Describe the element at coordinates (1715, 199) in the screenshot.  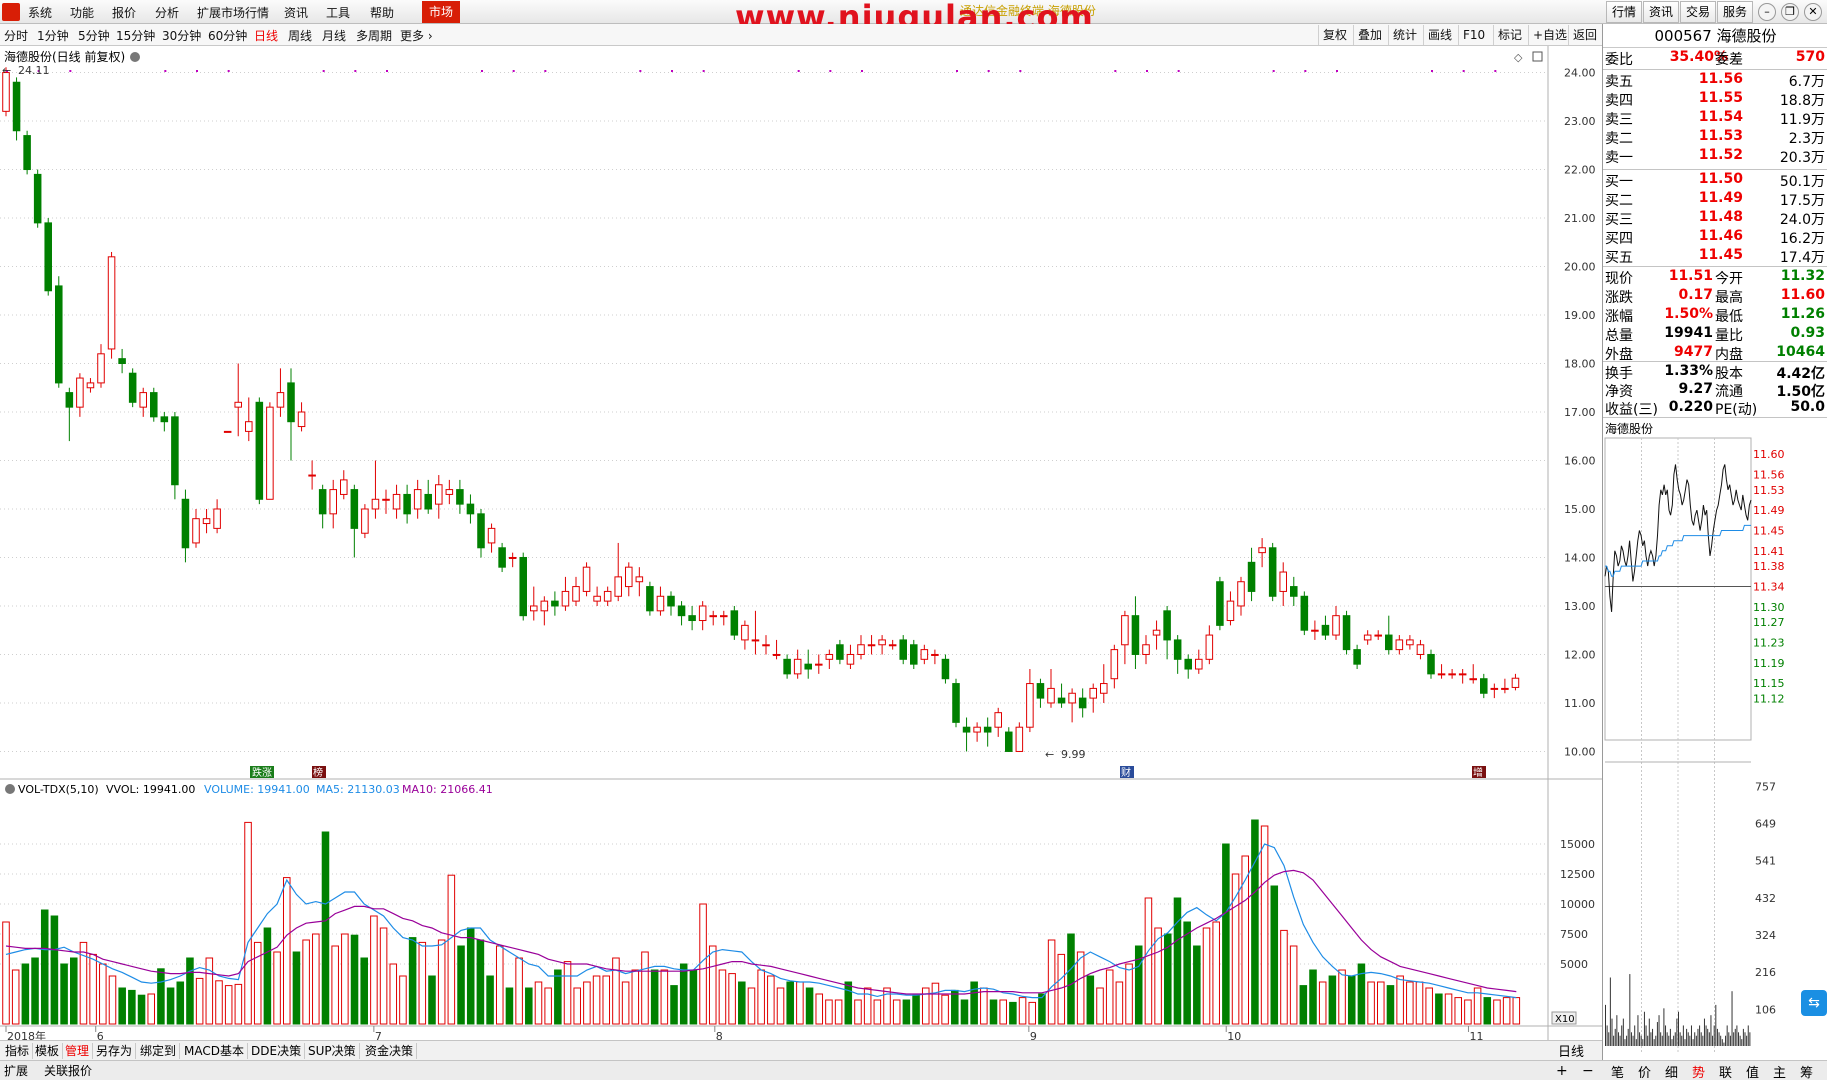
I see `orderbook-row: 买二 11.49 17.5万` at that location.